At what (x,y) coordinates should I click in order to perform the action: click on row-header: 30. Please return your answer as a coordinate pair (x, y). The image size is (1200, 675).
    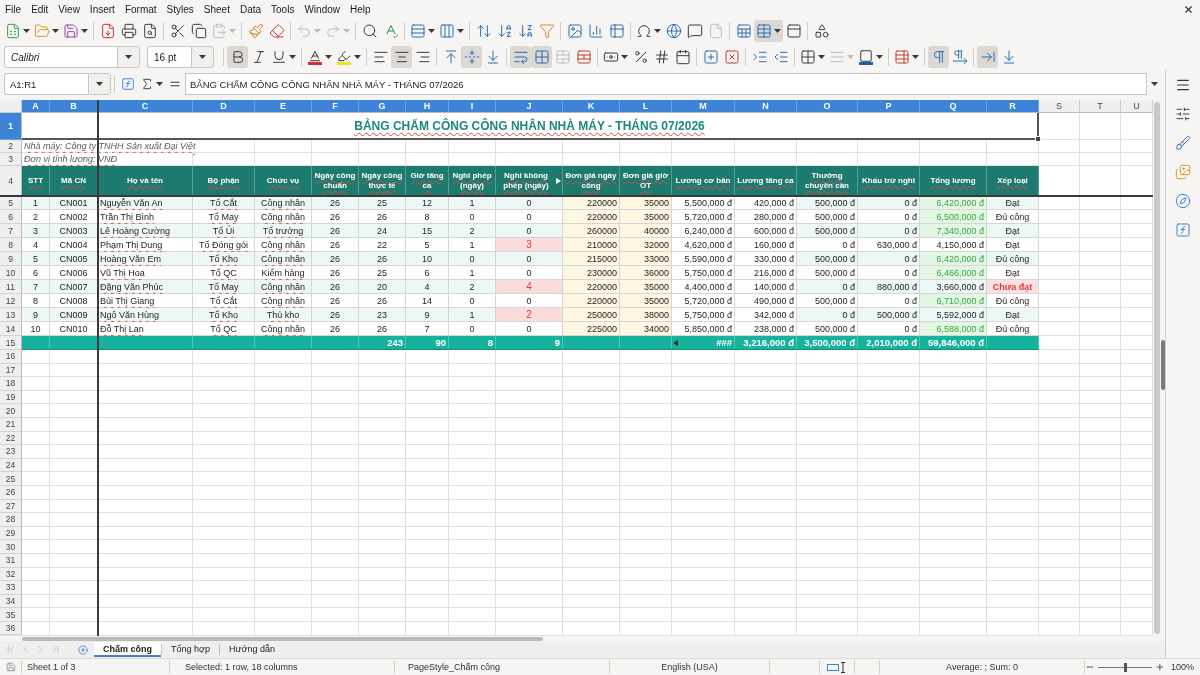
    Looking at the image, I should click on (11, 547).